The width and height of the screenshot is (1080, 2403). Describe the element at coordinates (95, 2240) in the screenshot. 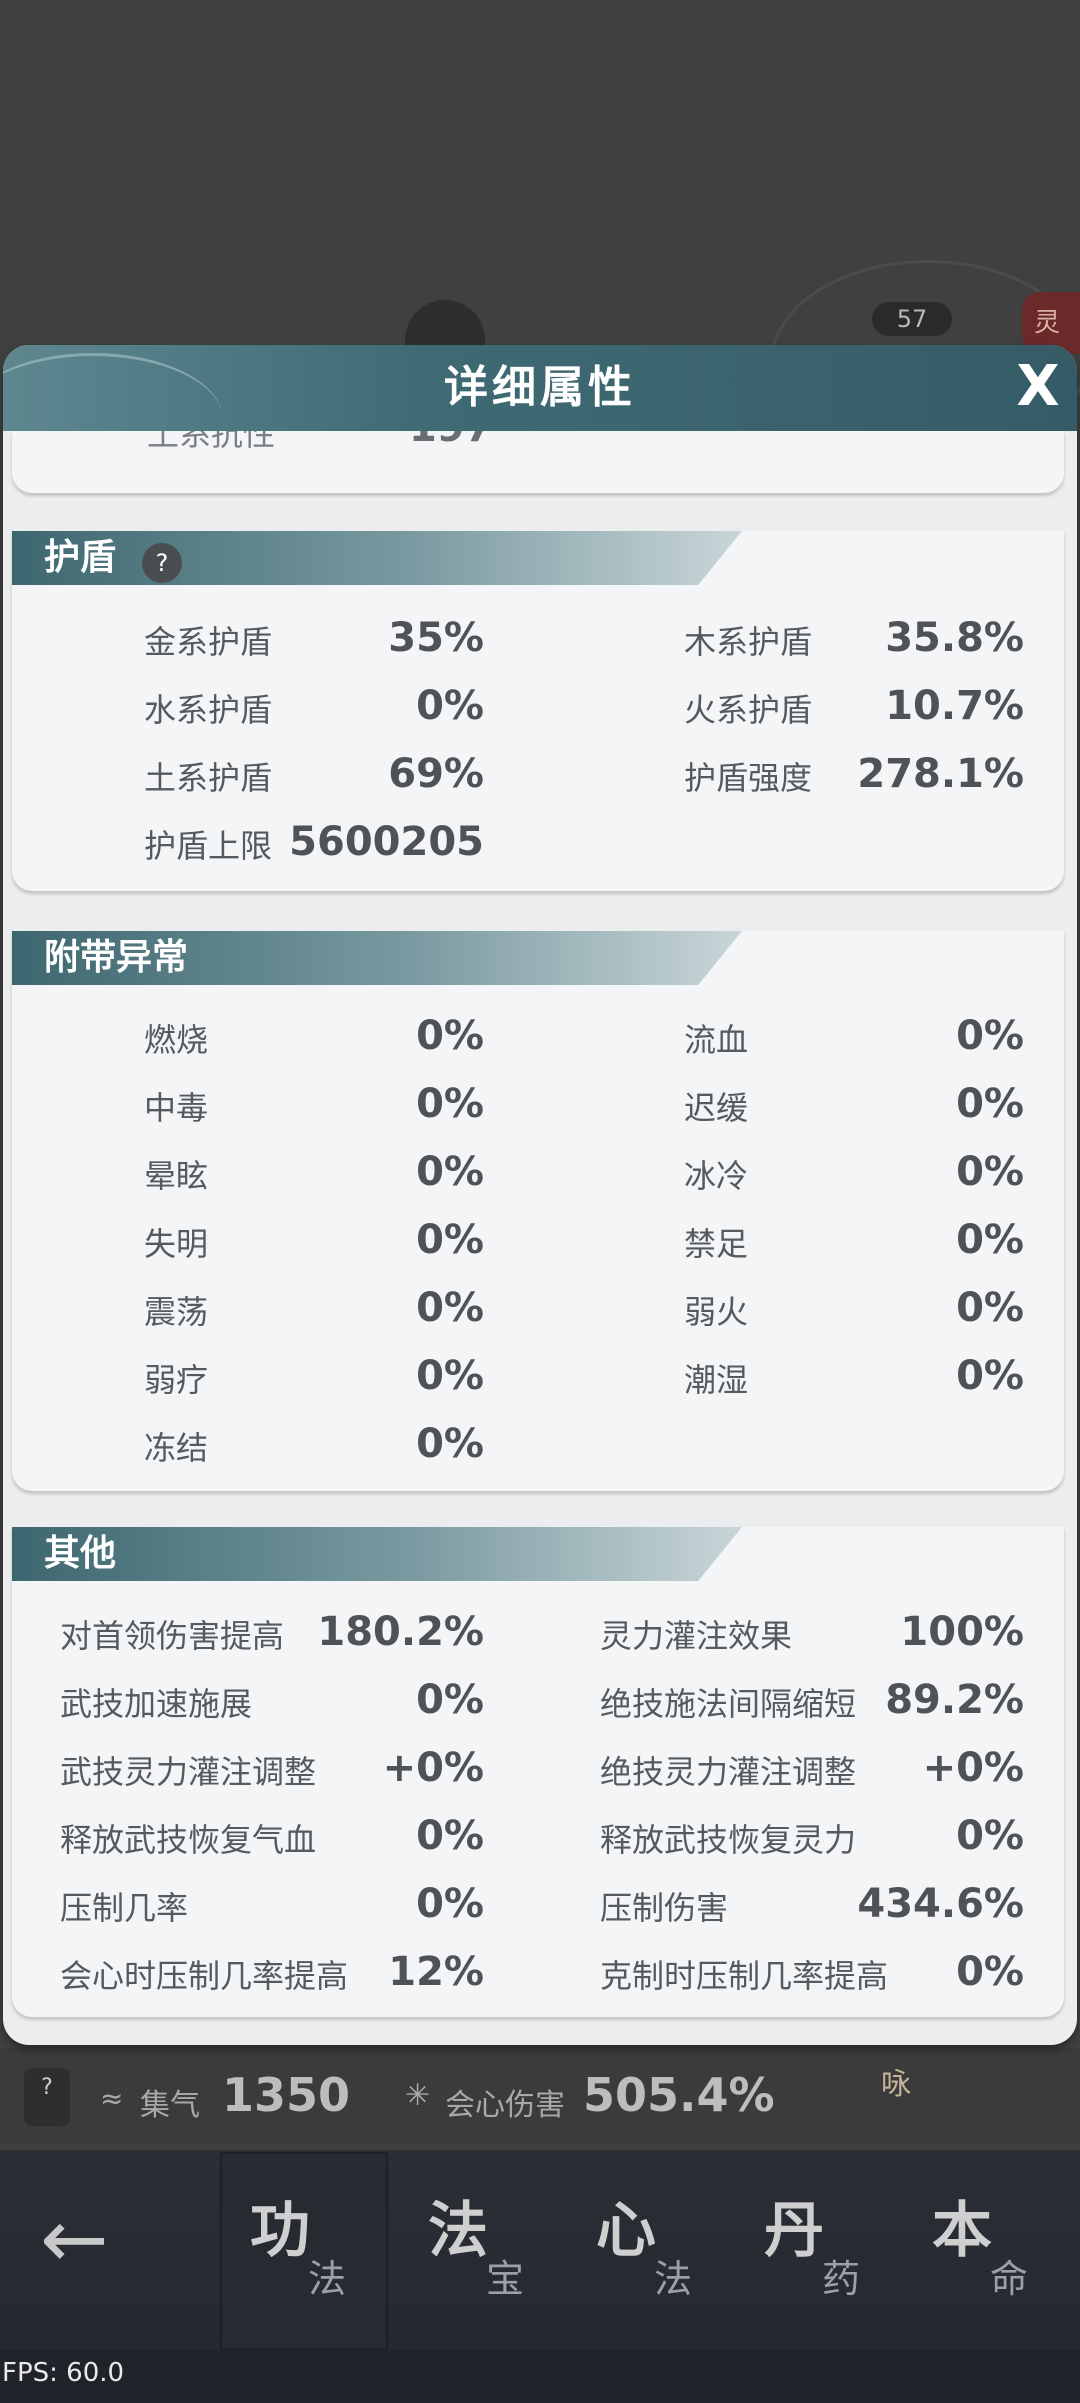

I see `back-arrow-icon: ←` at that location.